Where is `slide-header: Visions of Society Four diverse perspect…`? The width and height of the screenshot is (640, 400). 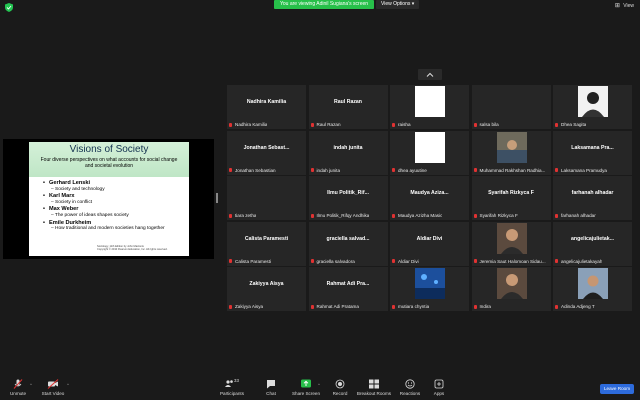
slide-header: Visions of Society Four diverse perspect… is located at coordinates (109, 159).